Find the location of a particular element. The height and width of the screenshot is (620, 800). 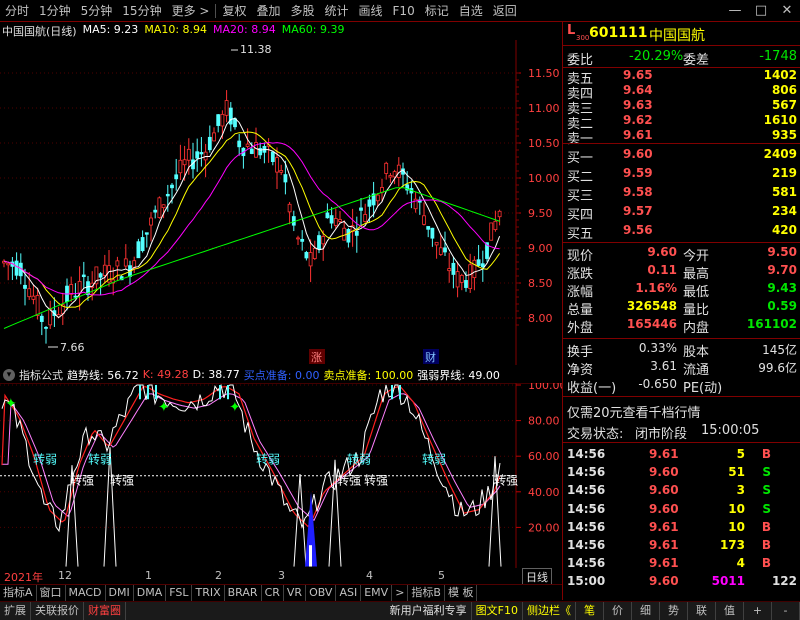

tab-template: 模 板 is located at coordinates (461, 593).